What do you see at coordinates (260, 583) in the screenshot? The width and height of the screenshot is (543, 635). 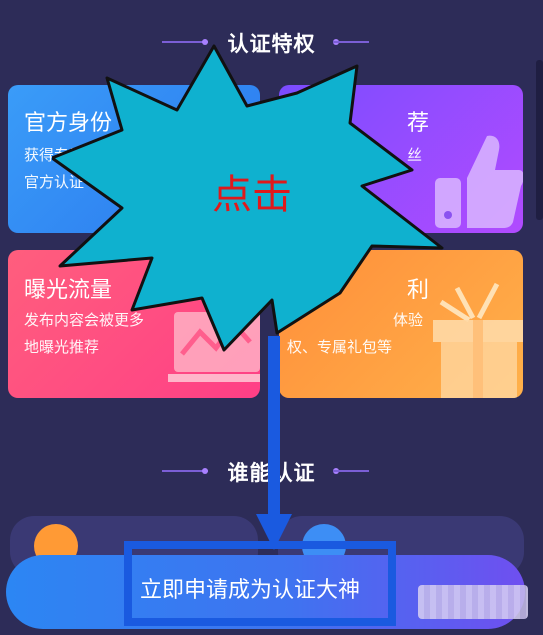 I see `highlight-box` at bounding box center [260, 583].